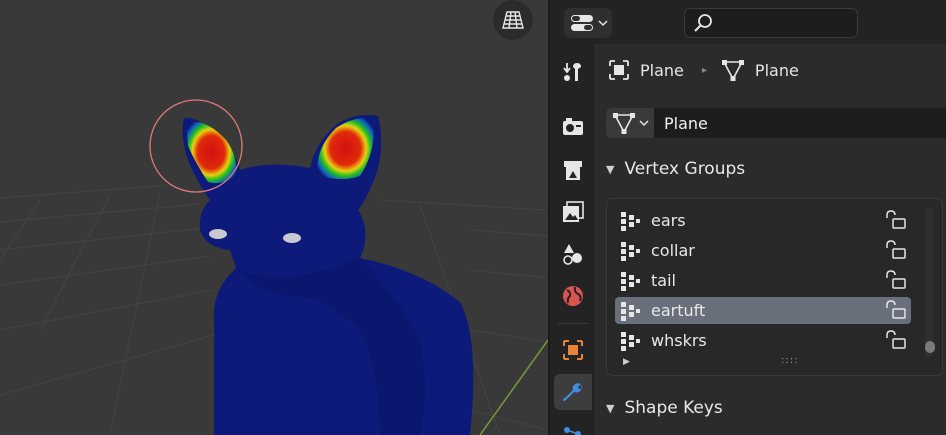 This screenshot has height=435, width=946. I want to click on properties-tabs, so click(572, 239).